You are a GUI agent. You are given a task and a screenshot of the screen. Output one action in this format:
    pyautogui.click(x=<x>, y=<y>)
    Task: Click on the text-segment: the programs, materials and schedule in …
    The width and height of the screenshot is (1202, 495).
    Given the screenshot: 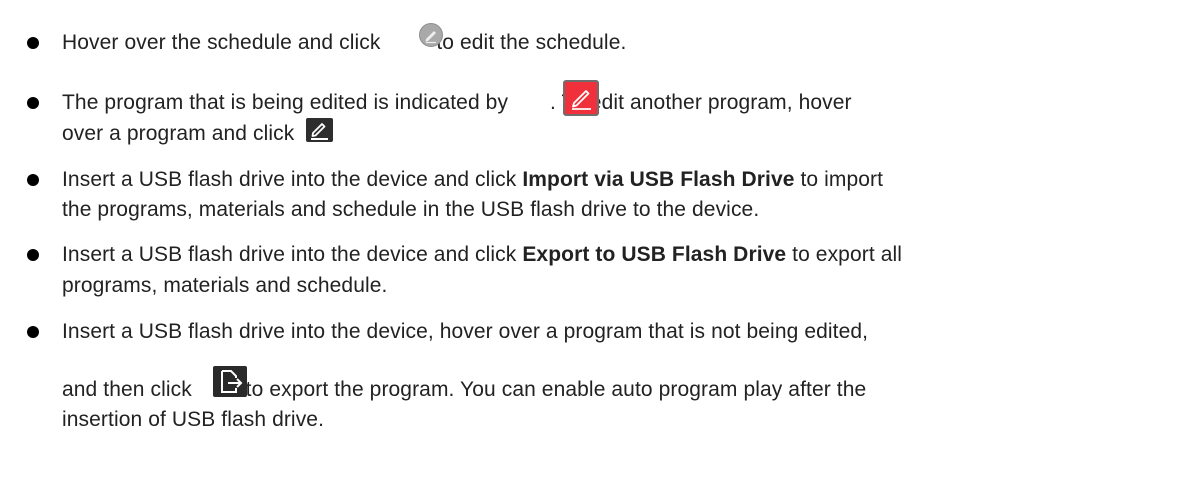 What is the action you would take?
    pyautogui.click(x=411, y=209)
    